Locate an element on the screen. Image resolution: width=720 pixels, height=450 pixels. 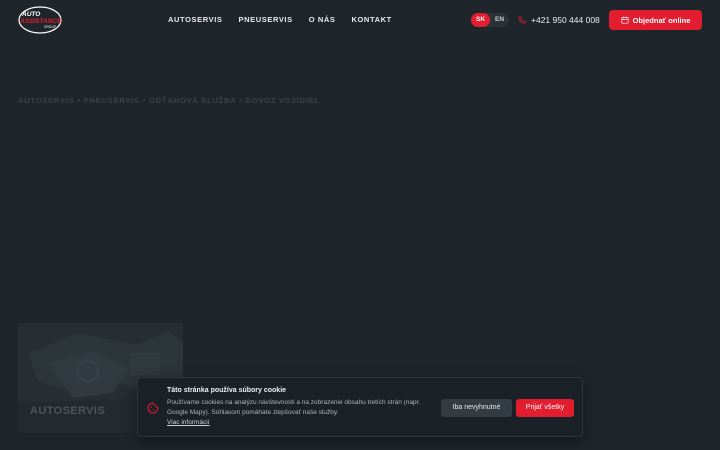
logo-line3: GROUP is located at coordinates (50, 27).